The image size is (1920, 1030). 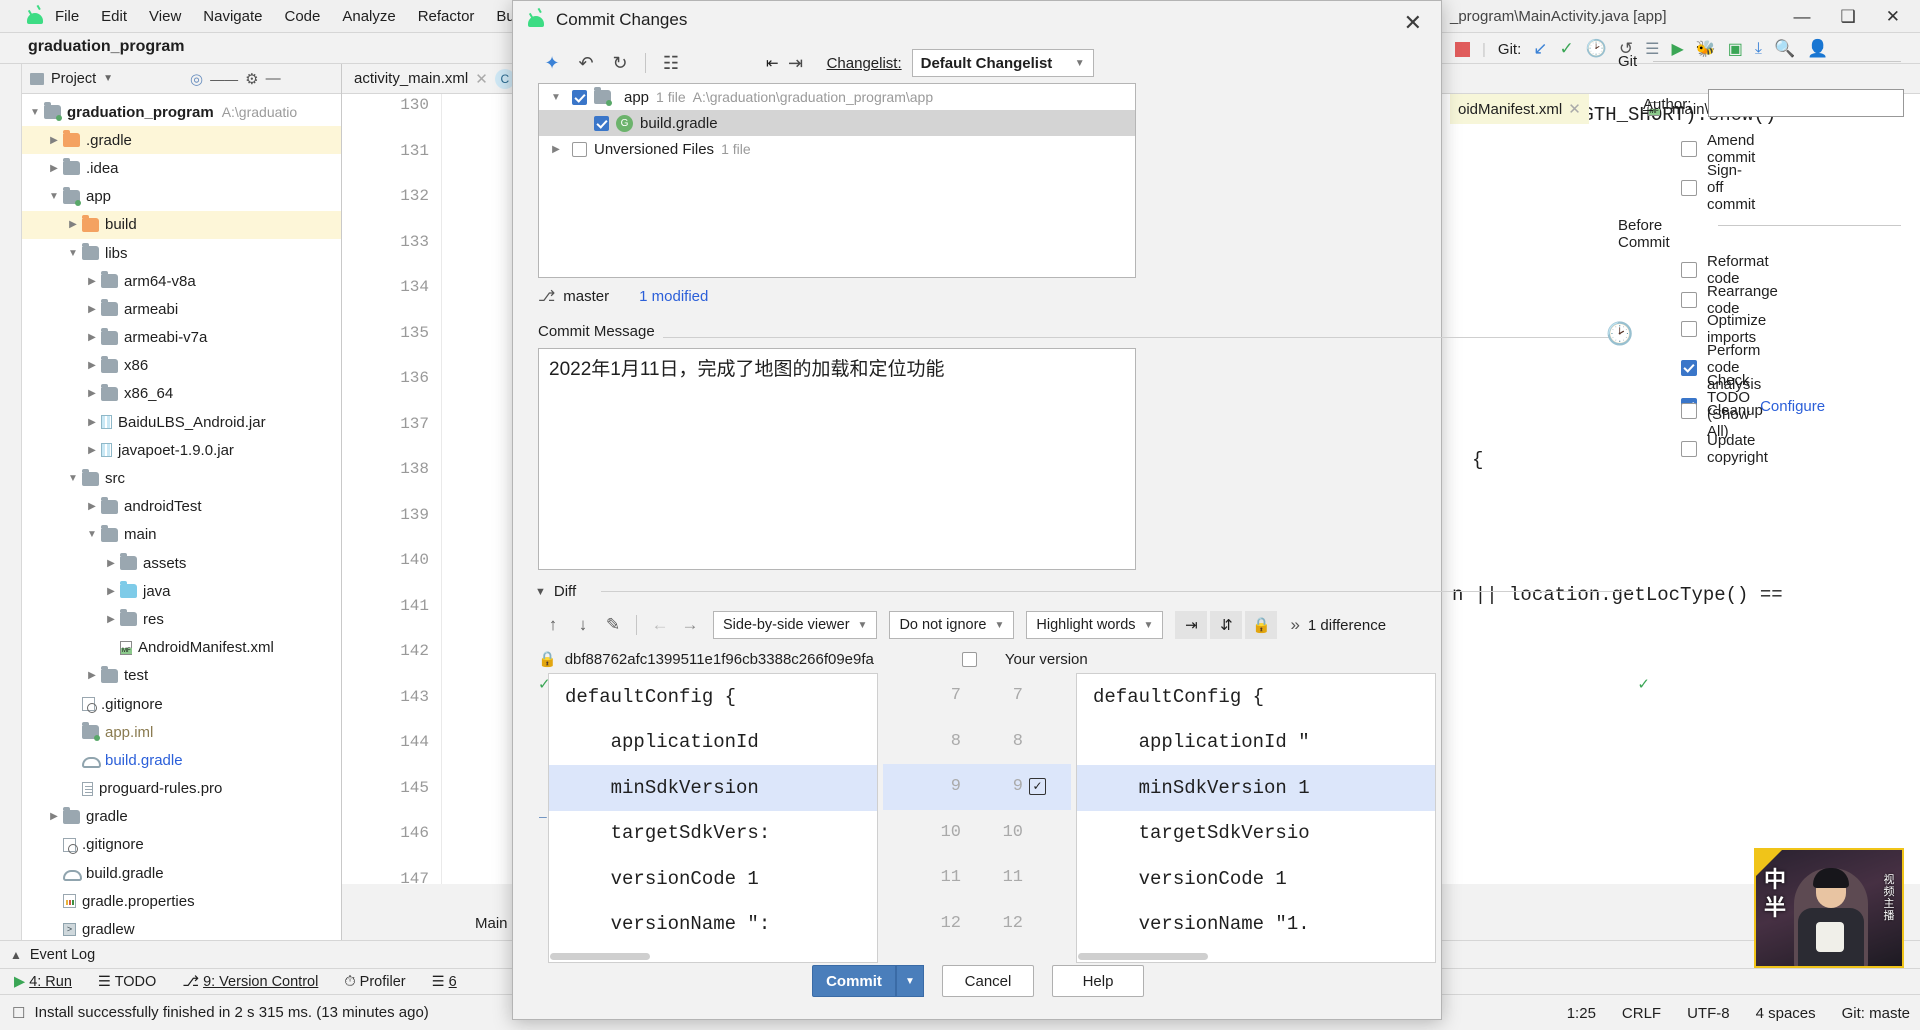 I want to click on ignore-mode-dropdown: Do not ignore ▼, so click(x=952, y=625).